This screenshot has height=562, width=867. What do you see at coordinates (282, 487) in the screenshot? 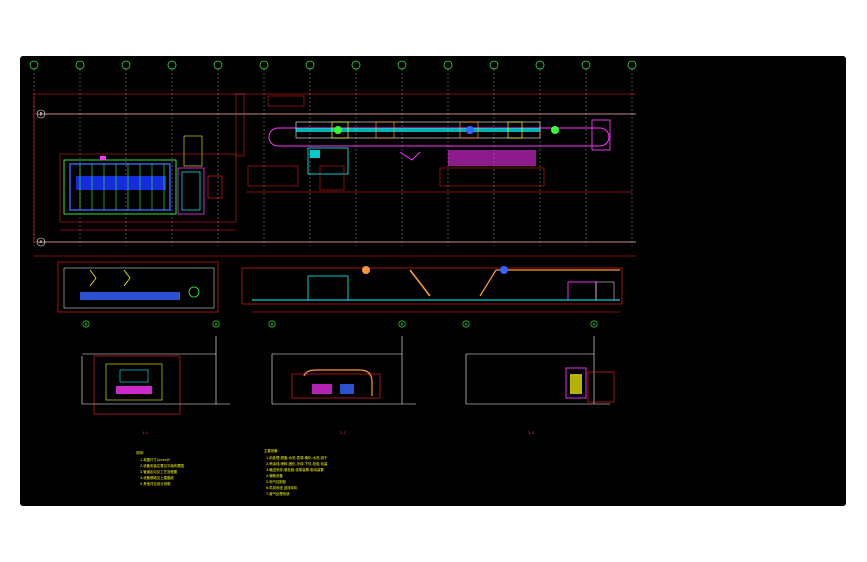
I see `notes-right-line: 6.供风系统 送排风机` at bounding box center [282, 487].